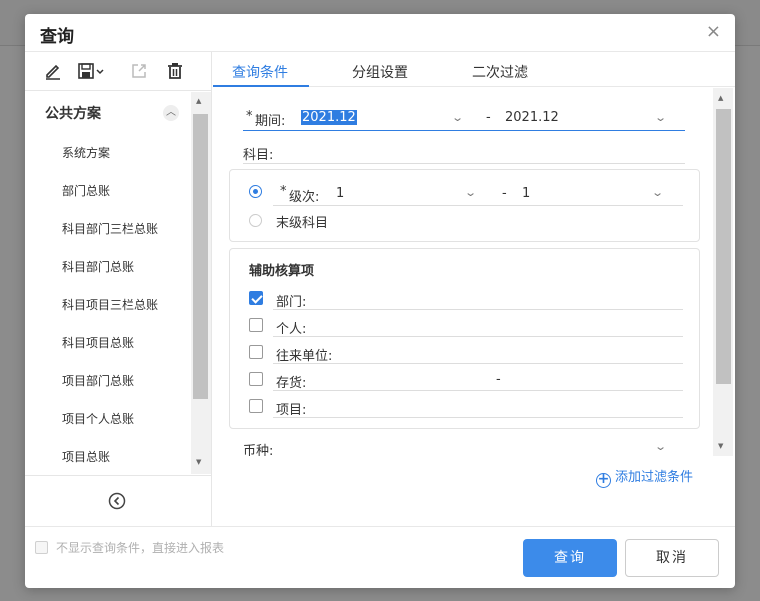 The width and height of the screenshot is (760, 601). Describe the element at coordinates (500, 72) in the screenshot. I see `tab-secondary-filter: 二次过滤` at that location.